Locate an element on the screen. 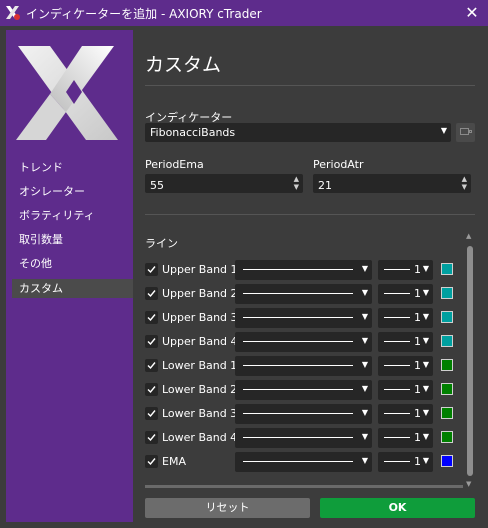 This screenshot has width=488, height=528. sidebar-item-other: その他 is located at coordinates (72, 263).